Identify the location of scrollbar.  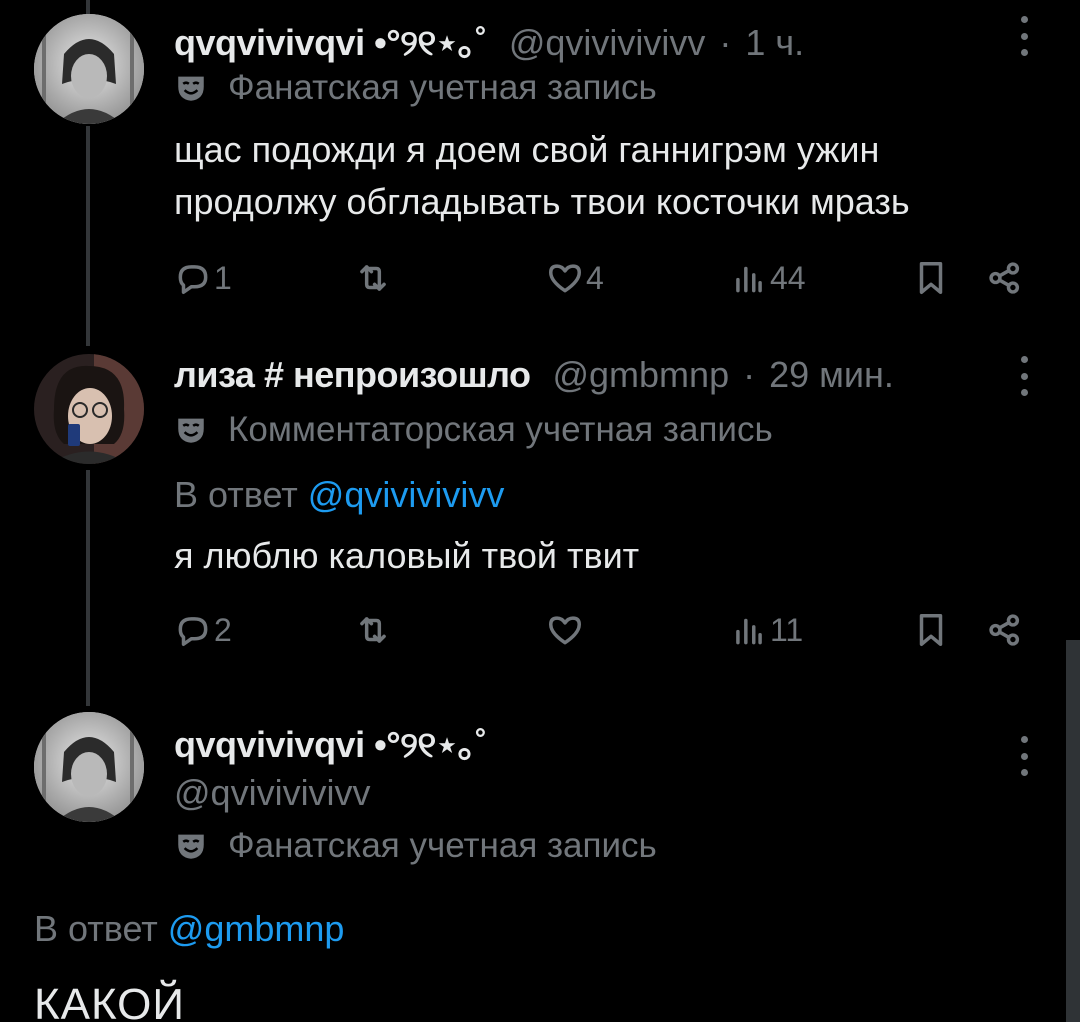
(1073, 831).